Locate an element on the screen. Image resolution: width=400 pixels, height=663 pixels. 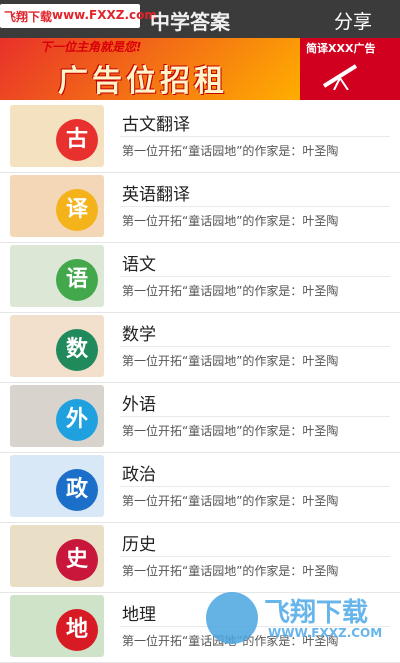
list-item: 数 数学第一位开拓“童话园地”的作家是：叶圣陶 is located at coordinates (200, 347).